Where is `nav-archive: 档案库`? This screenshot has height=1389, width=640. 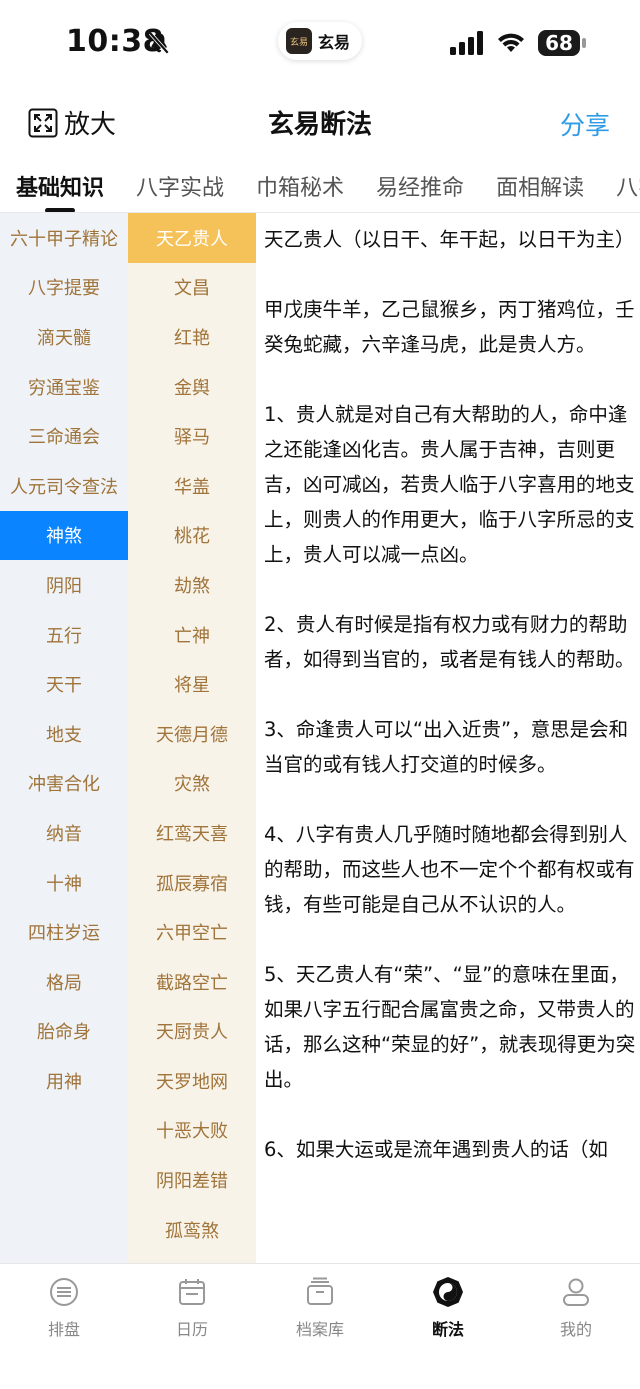
nav-archive: 档案库 is located at coordinates (320, 1326).